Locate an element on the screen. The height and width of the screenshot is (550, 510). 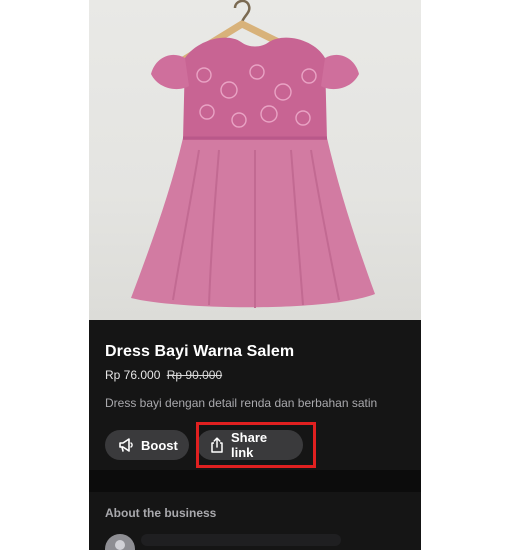
about-title: About the business is located at coordinates (161, 513).